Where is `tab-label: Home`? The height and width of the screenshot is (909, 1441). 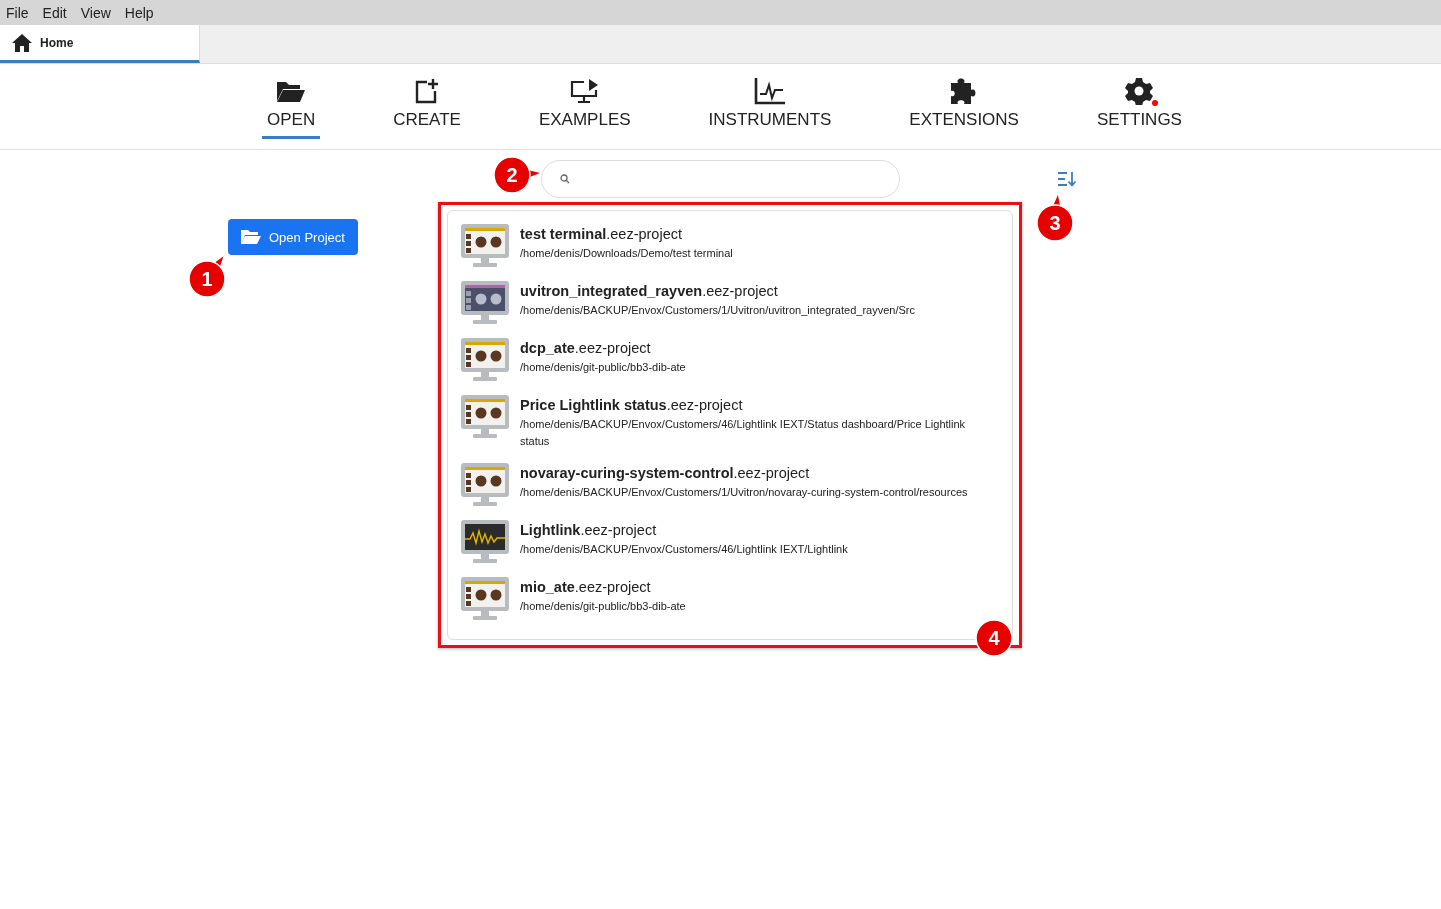
tab-label: Home is located at coordinates (57, 42).